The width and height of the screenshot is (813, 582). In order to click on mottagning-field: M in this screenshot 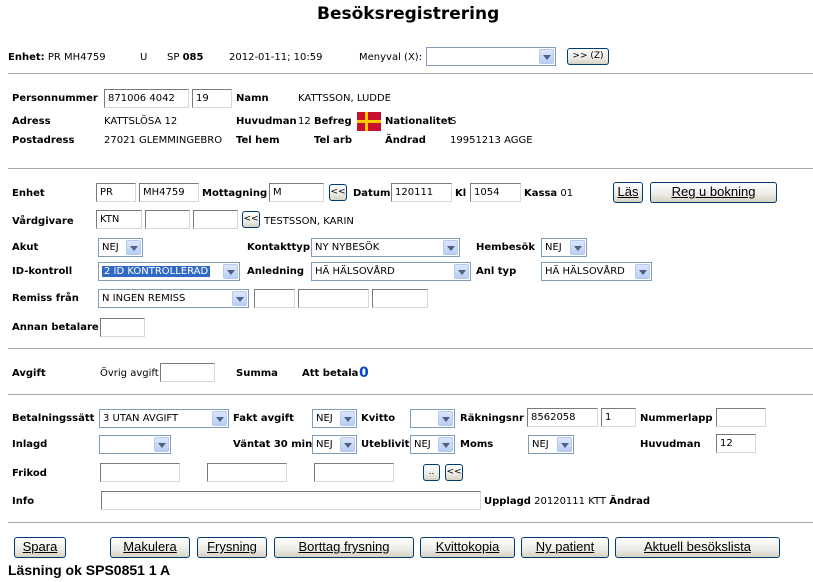, I will do `click(296, 192)`.